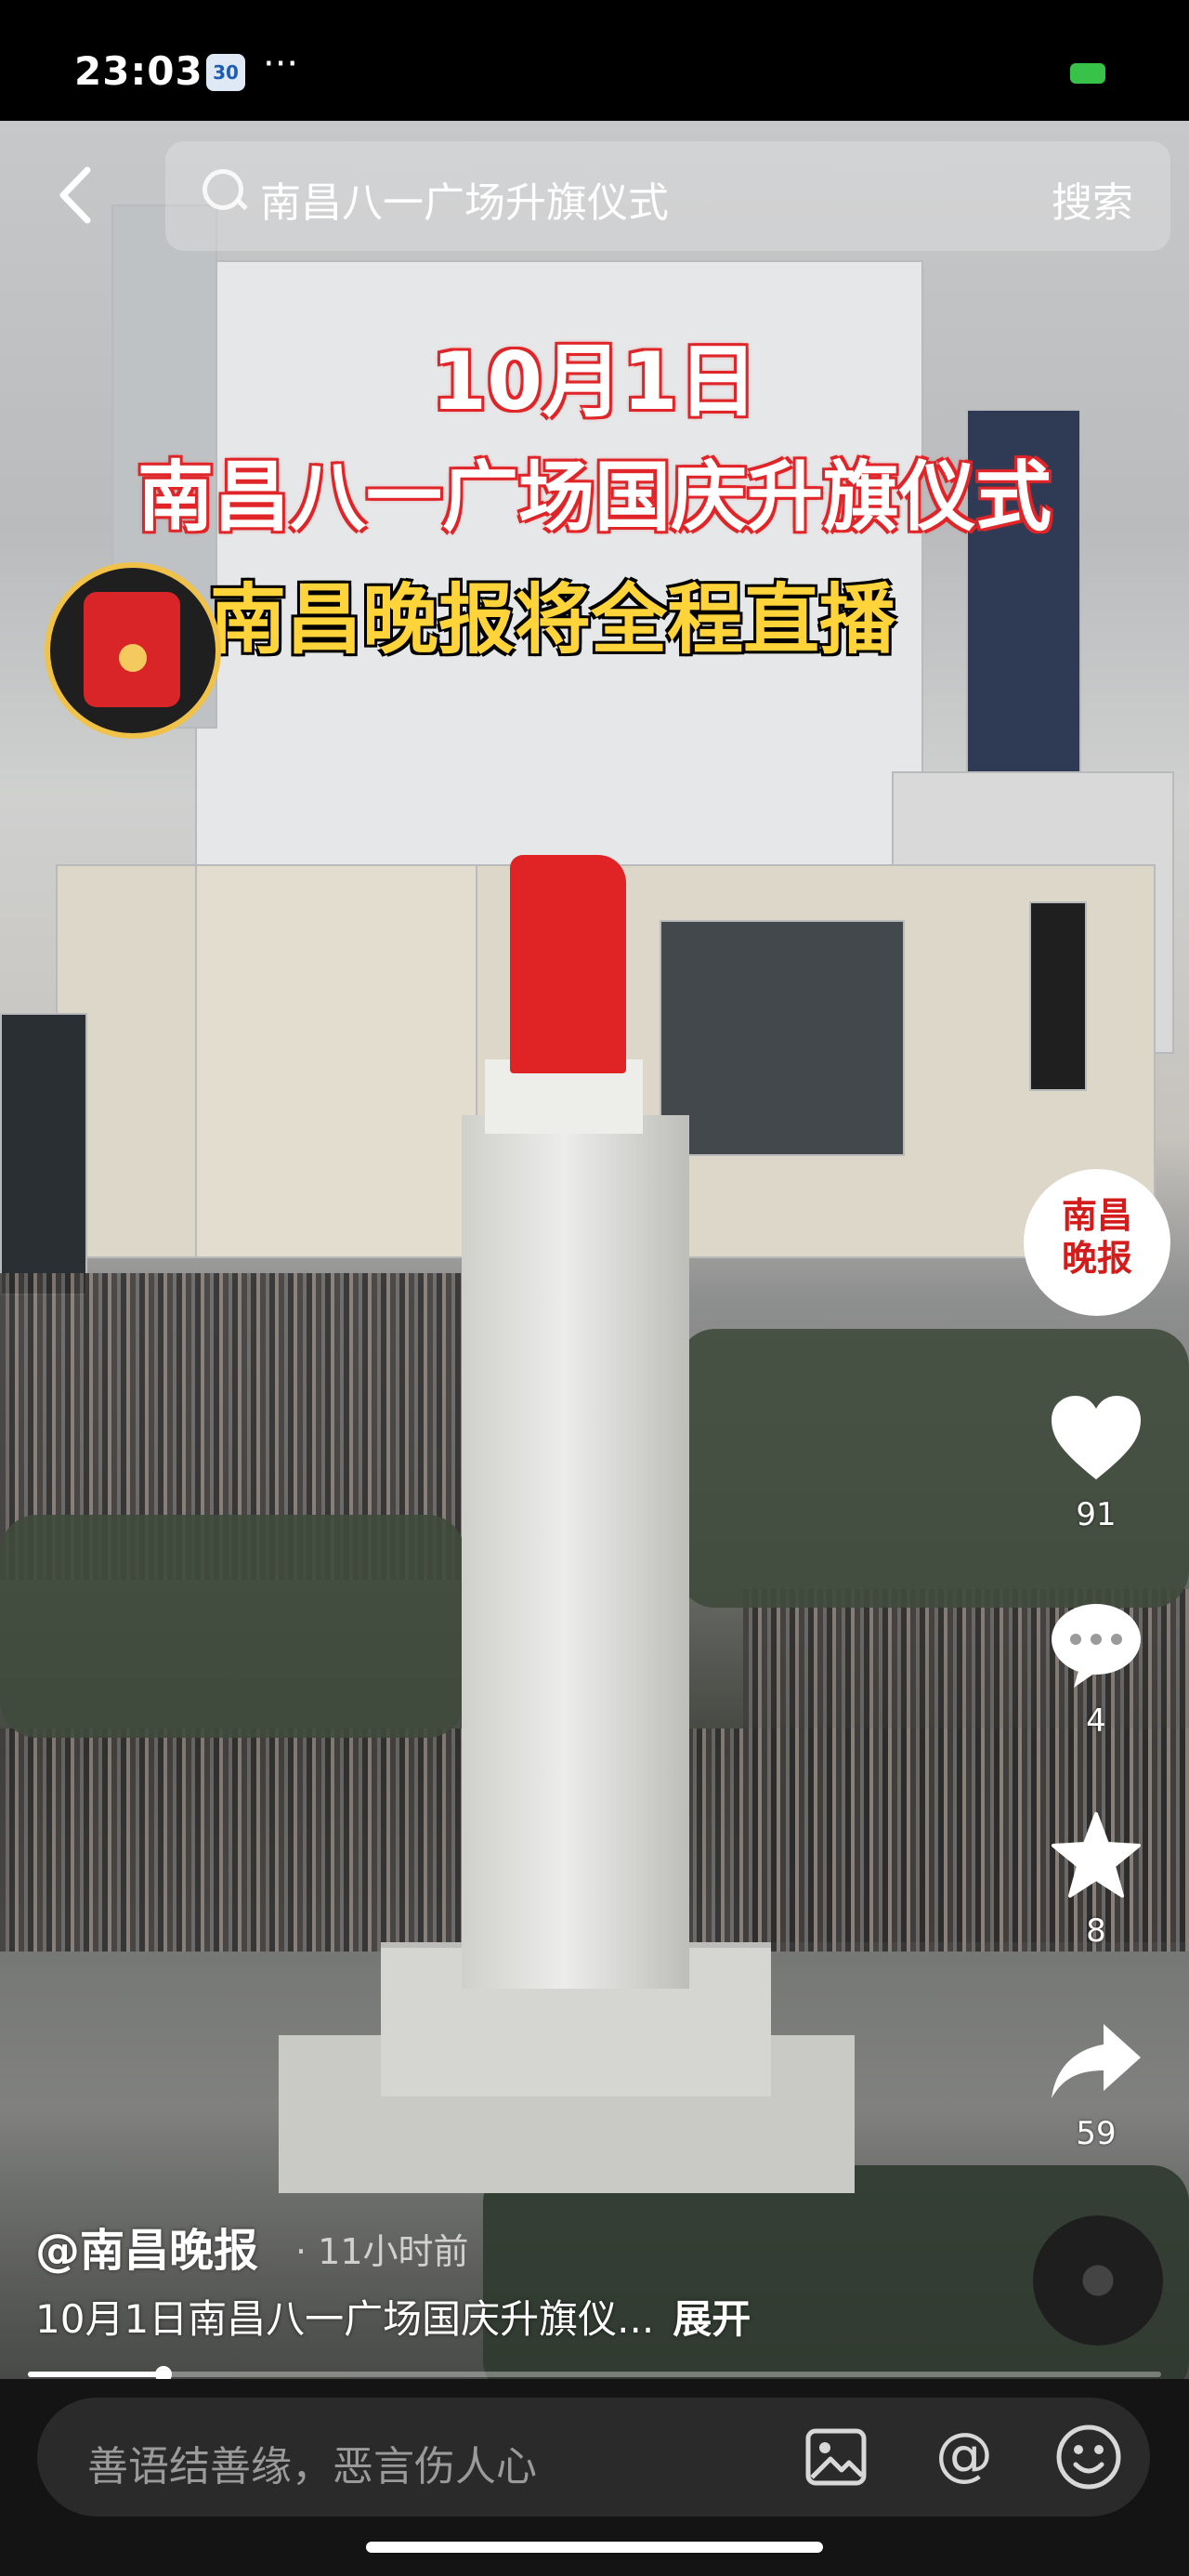 This screenshot has height=2576, width=1189. Describe the element at coordinates (1096, 1931) in the screenshot. I see `favorite-count: 8` at that location.